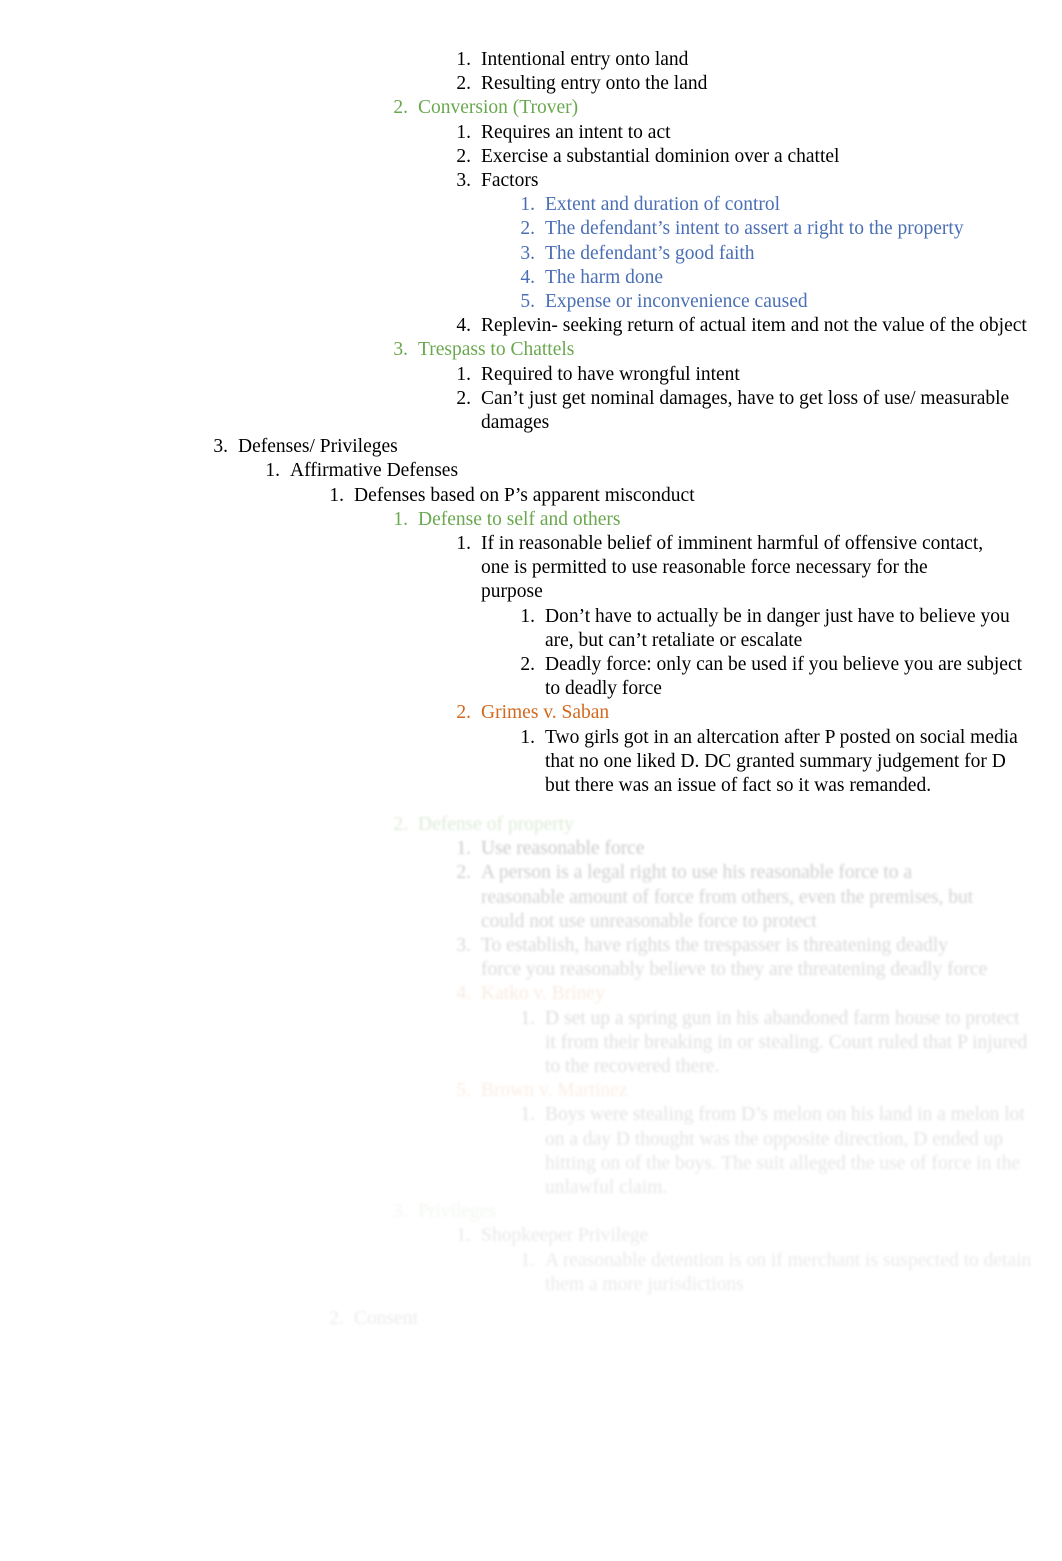  Describe the element at coordinates (496, 824) in the screenshot. I see `list-item-text: Defense of property` at that location.